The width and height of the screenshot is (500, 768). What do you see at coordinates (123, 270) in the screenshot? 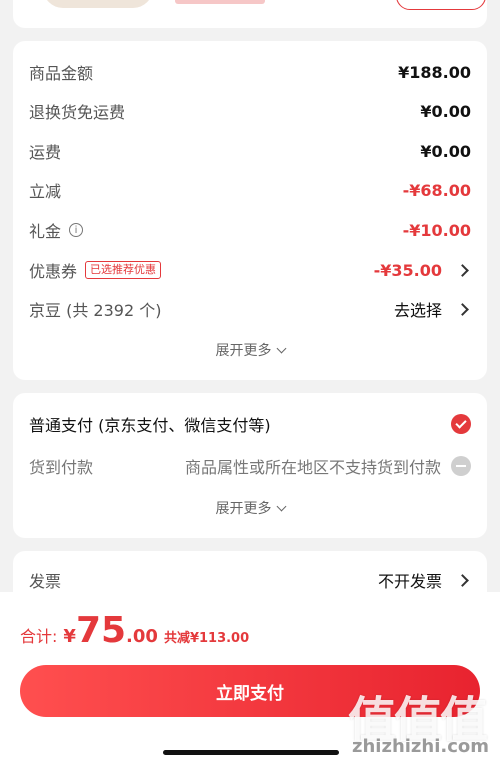
I see `recommended-coupon-tag: 已选推荐优惠` at bounding box center [123, 270].